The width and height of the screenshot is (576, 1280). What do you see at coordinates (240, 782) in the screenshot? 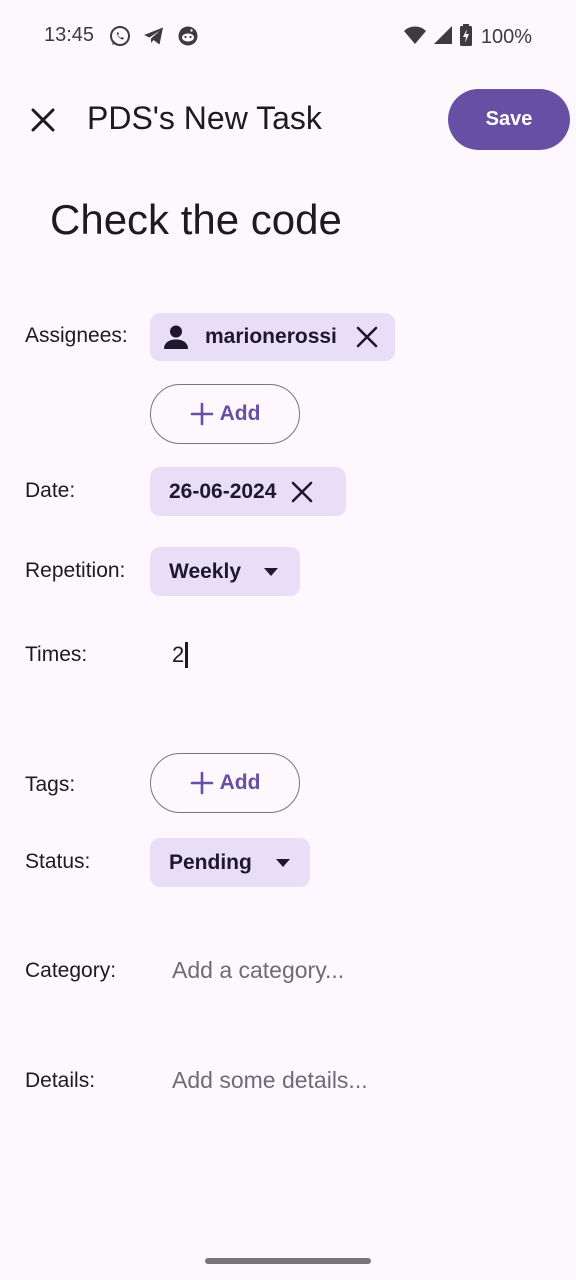
I see `add-tag-label: Add` at bounding box center [240, 782].